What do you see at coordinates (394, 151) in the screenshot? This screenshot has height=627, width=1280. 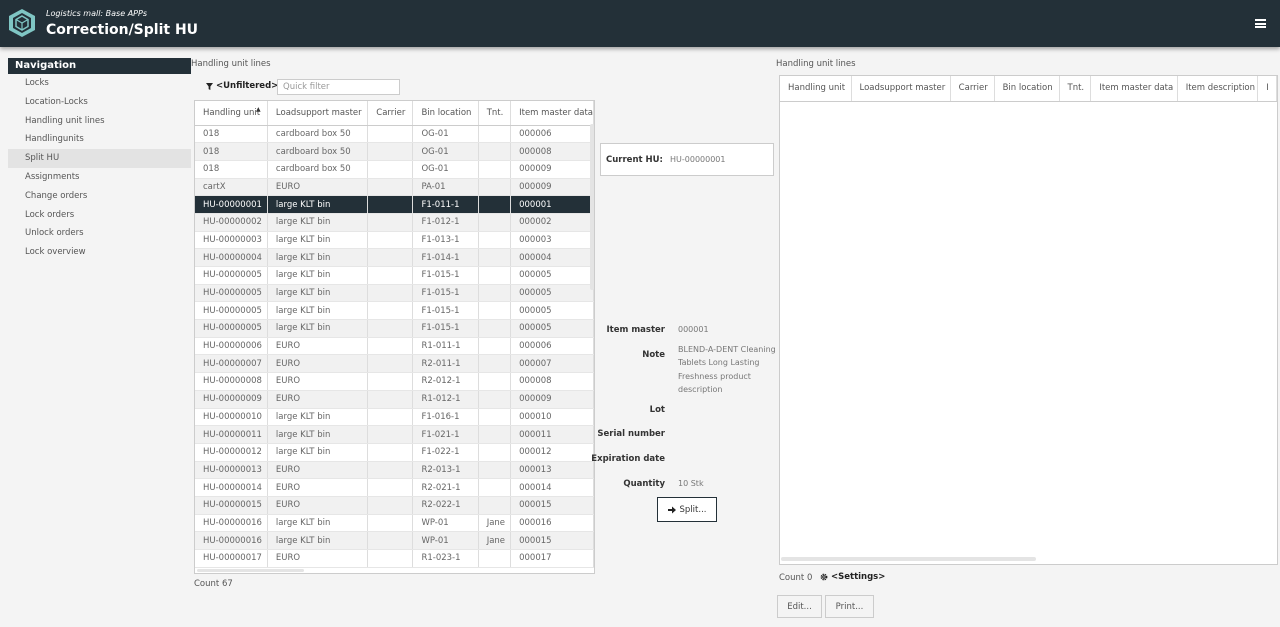 I see `table-row: 018 cardboard box 50 OG-01 000008` at bounding box center [394, 151].